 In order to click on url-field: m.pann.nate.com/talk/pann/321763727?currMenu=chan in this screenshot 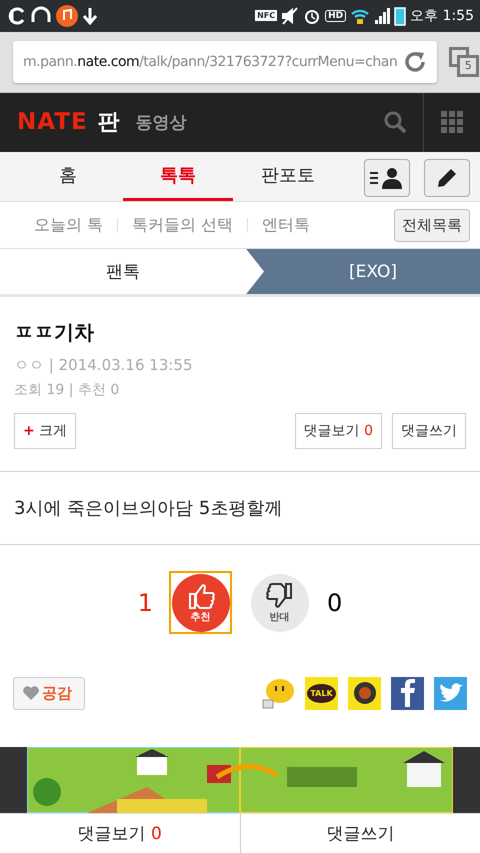, I will do `click(225, 61)`.